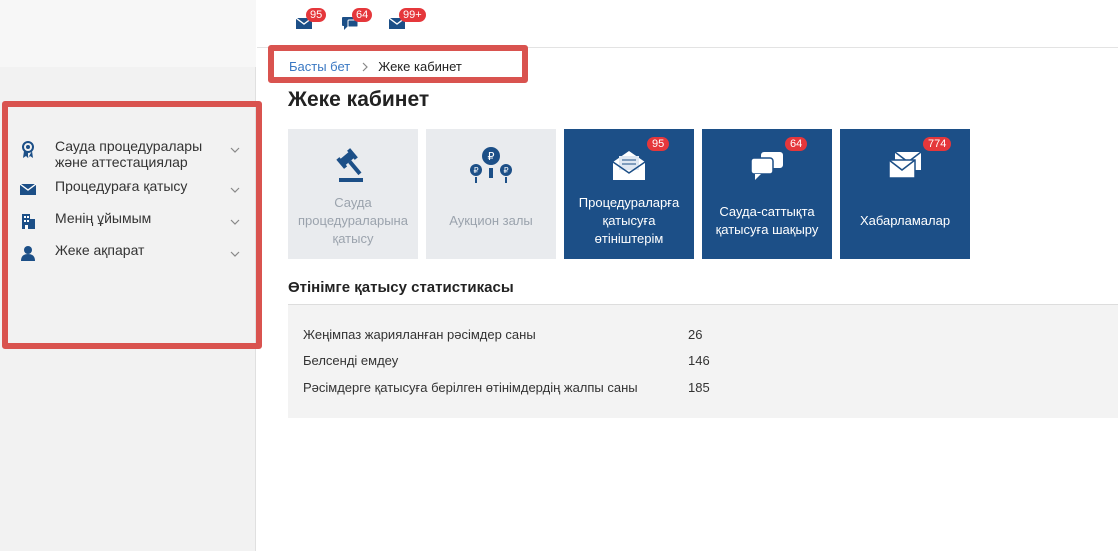 The image size is (1118, 551). I want to click on sidebar-item-label: Жеке ақпарат, so click(100, 250).